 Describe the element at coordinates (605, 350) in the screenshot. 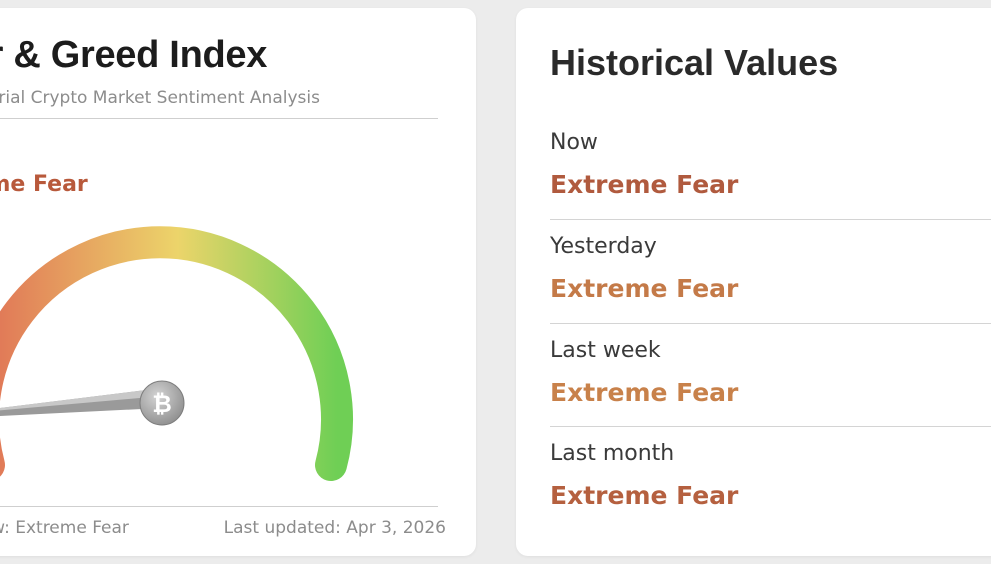

I see `history-label: Last week` at that location.